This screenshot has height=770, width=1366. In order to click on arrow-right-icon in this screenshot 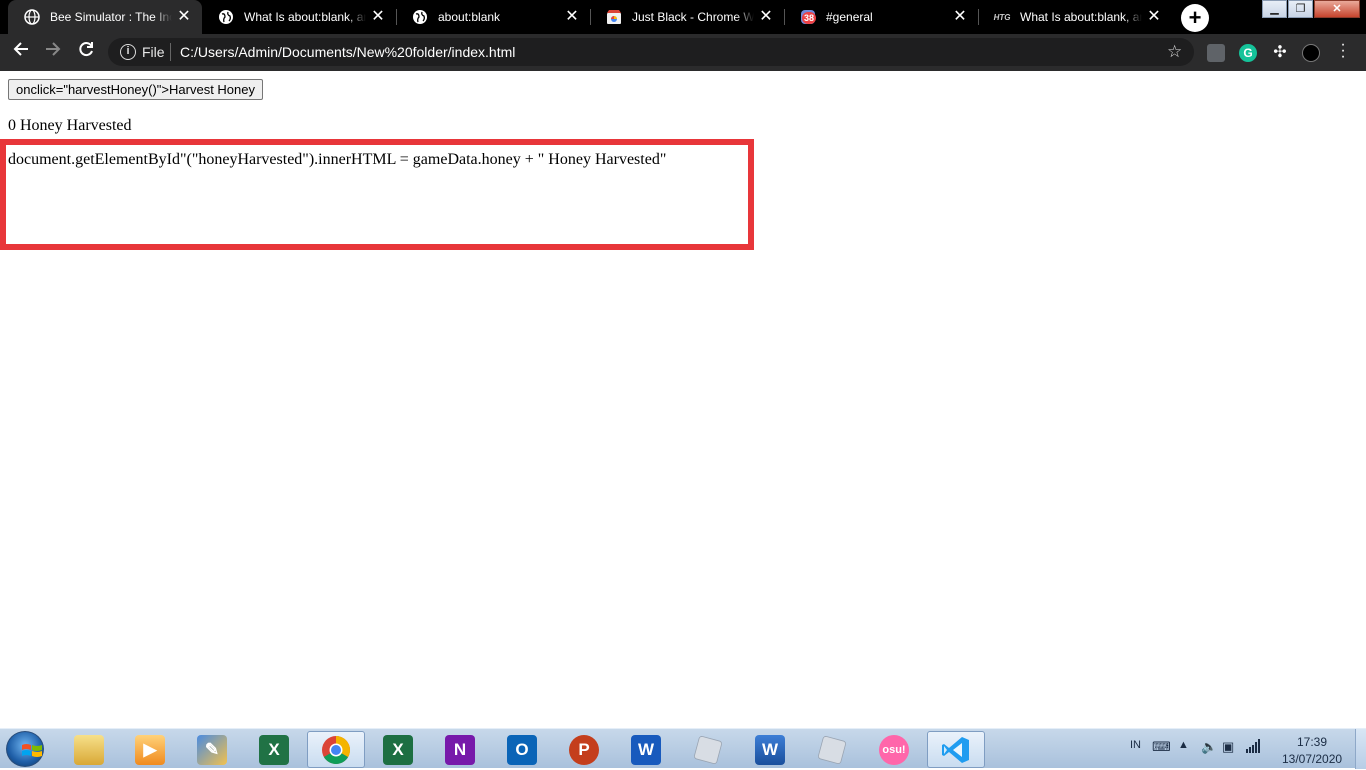, I will do `click(53, 49)`.